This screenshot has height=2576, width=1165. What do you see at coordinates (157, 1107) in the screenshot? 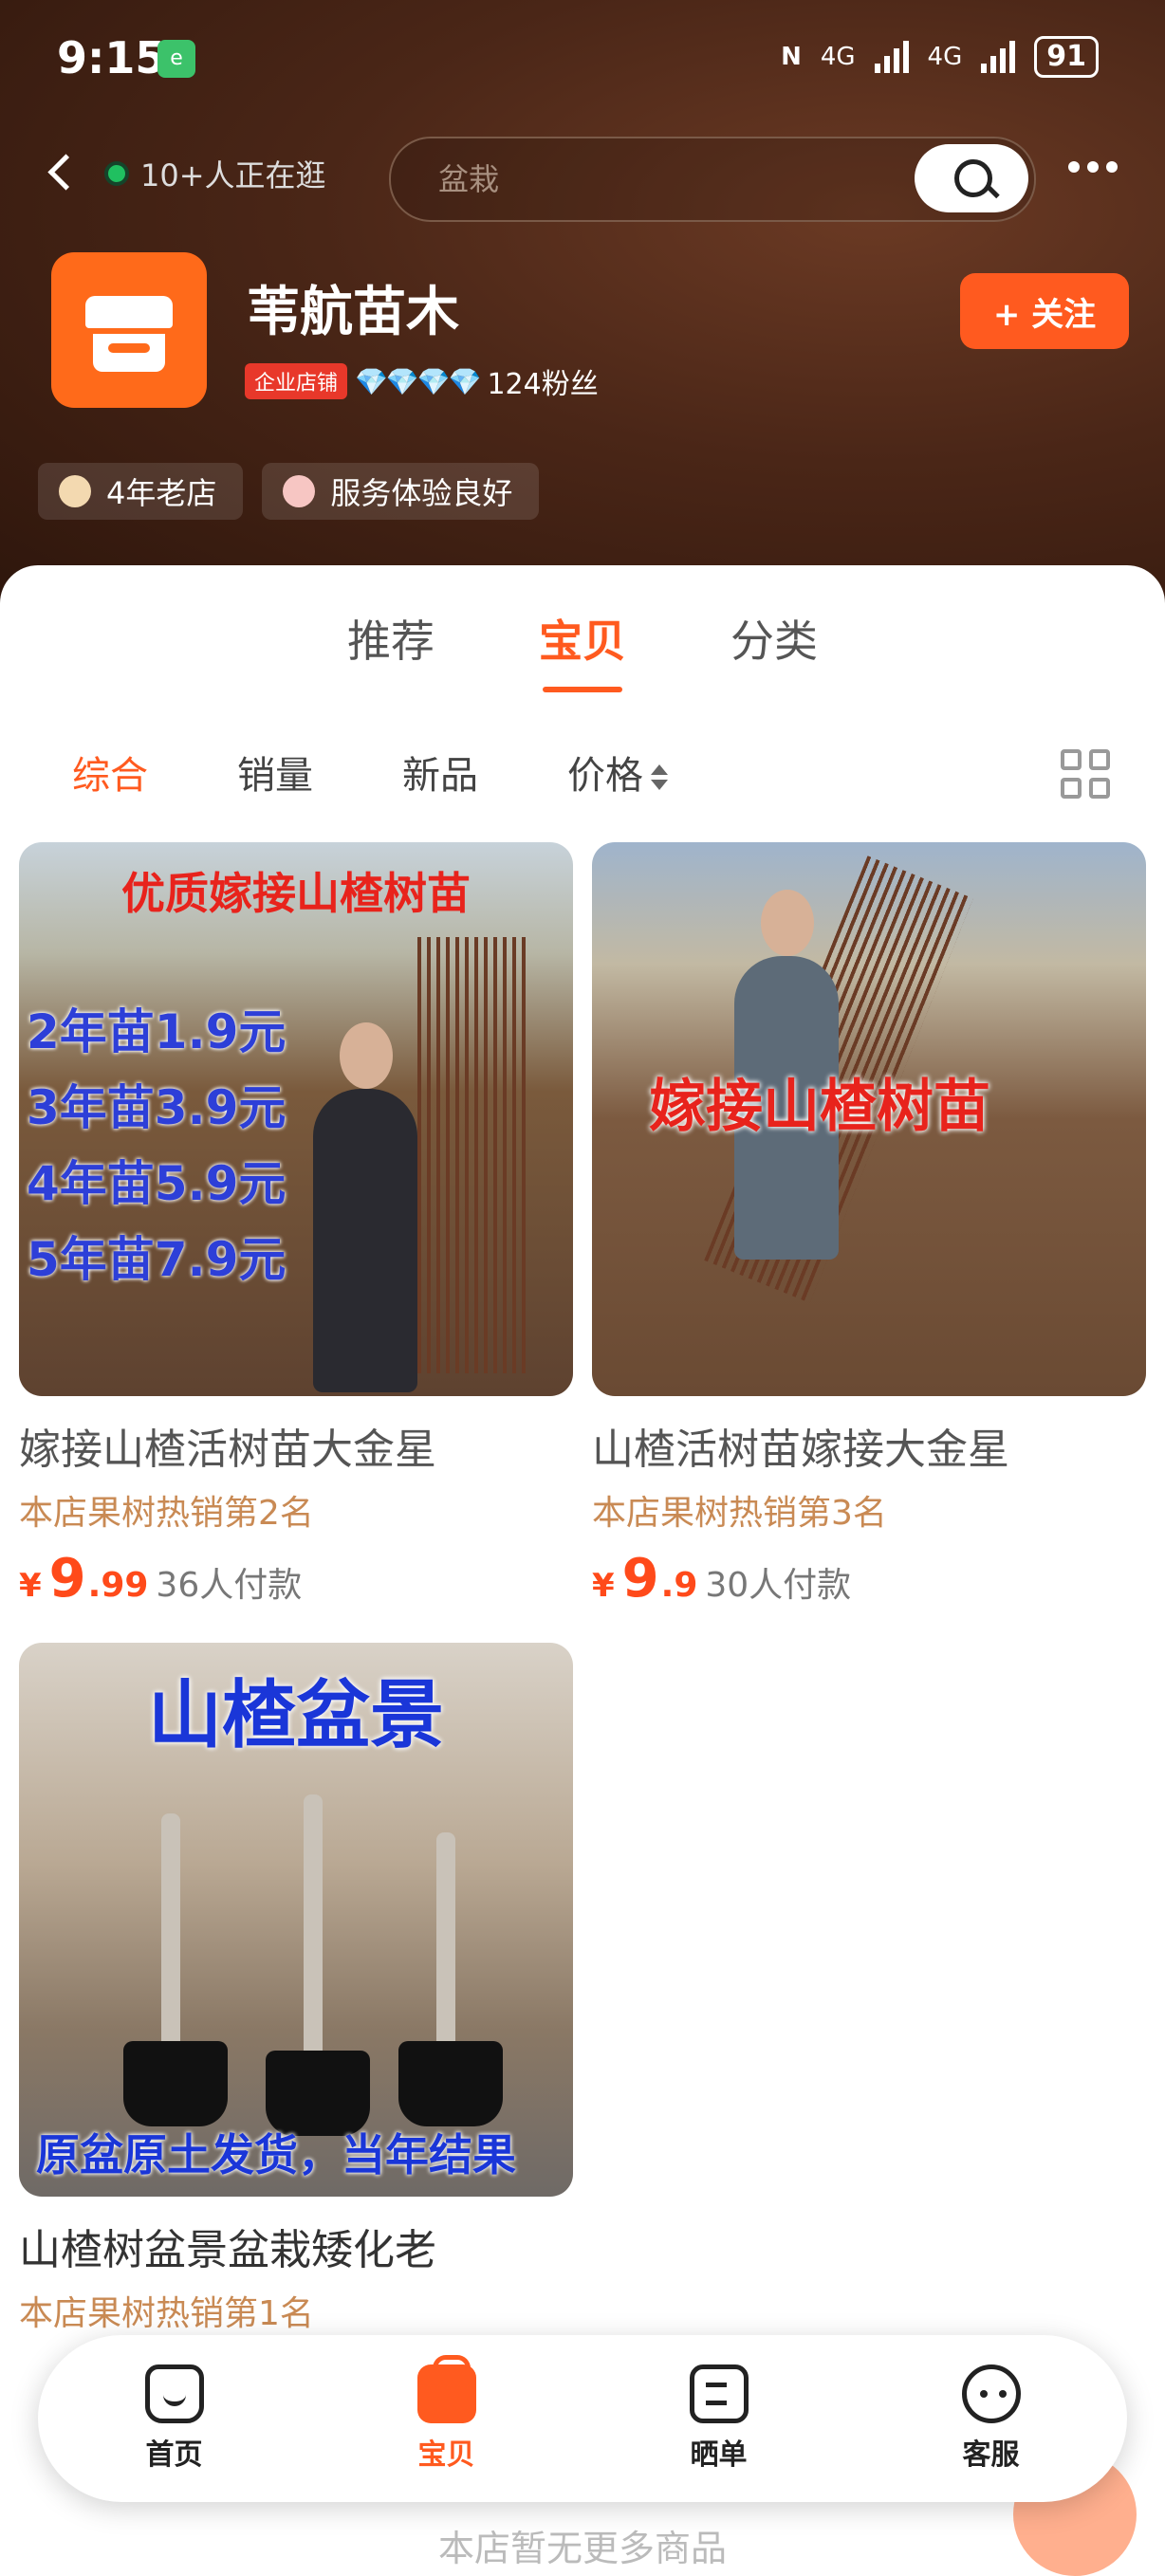
I see `image-price-line: 3年苗3.9元` at bounding box center [157, 1107].